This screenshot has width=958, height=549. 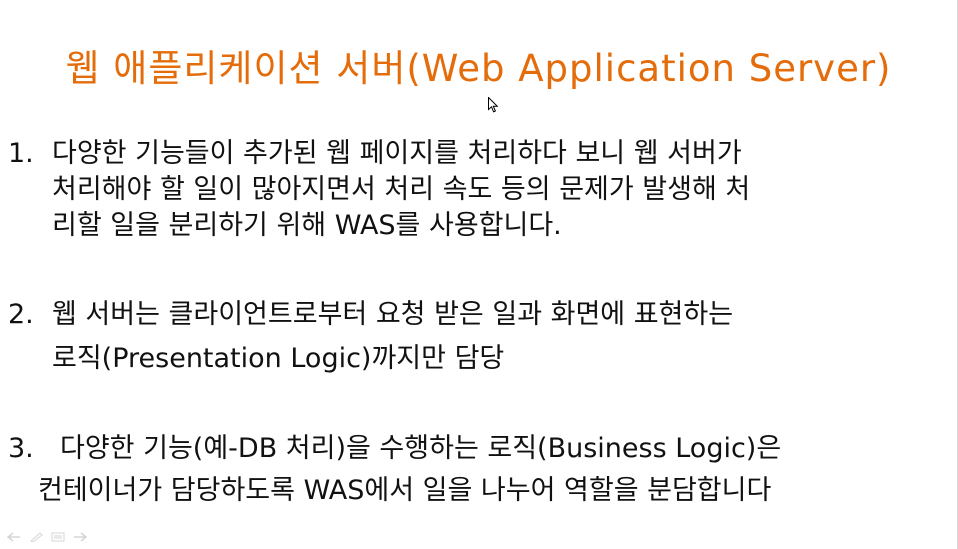 What do you see at coordinates (80, 537) in the screenshot?
I see `forward-arrow-icon` at bounding box center [80, 537].